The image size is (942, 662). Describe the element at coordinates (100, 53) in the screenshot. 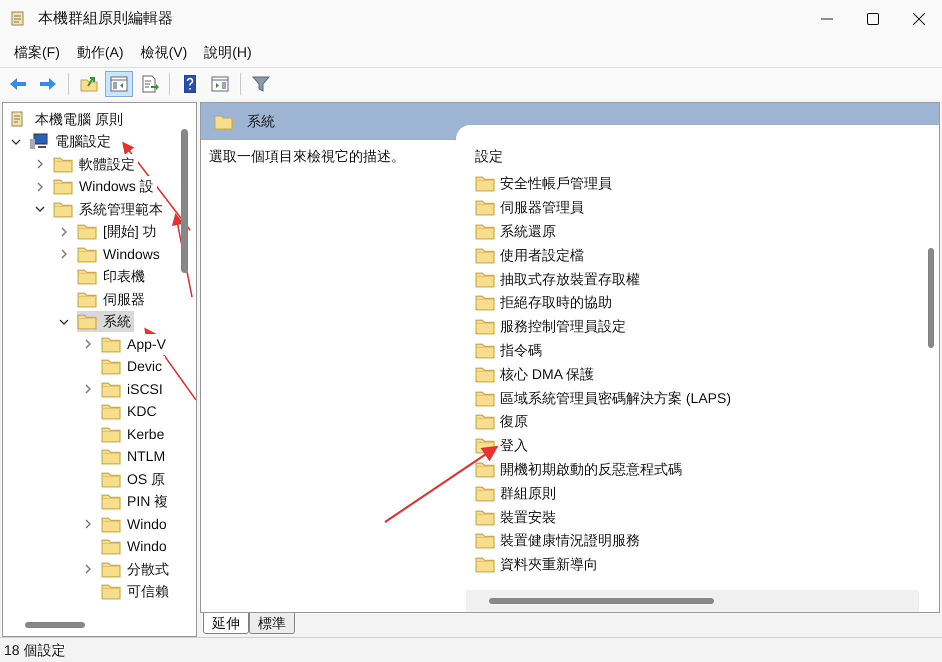

I see `menu-item: 動作(A)` at that location.